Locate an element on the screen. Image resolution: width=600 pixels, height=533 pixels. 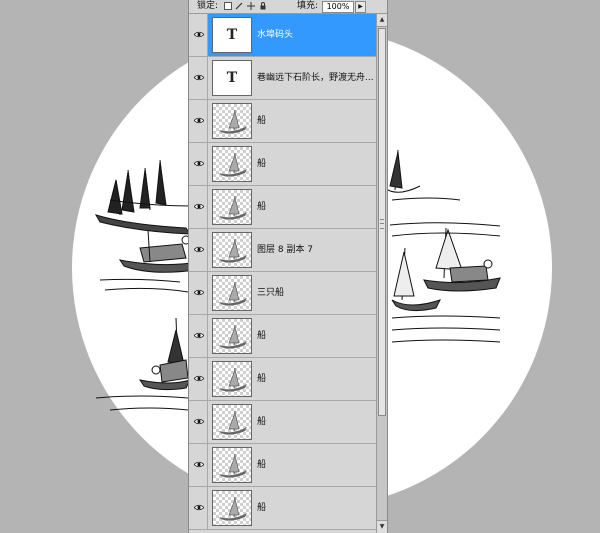
layer-row: T 水埠码头 is located at coordinates (282, 35).